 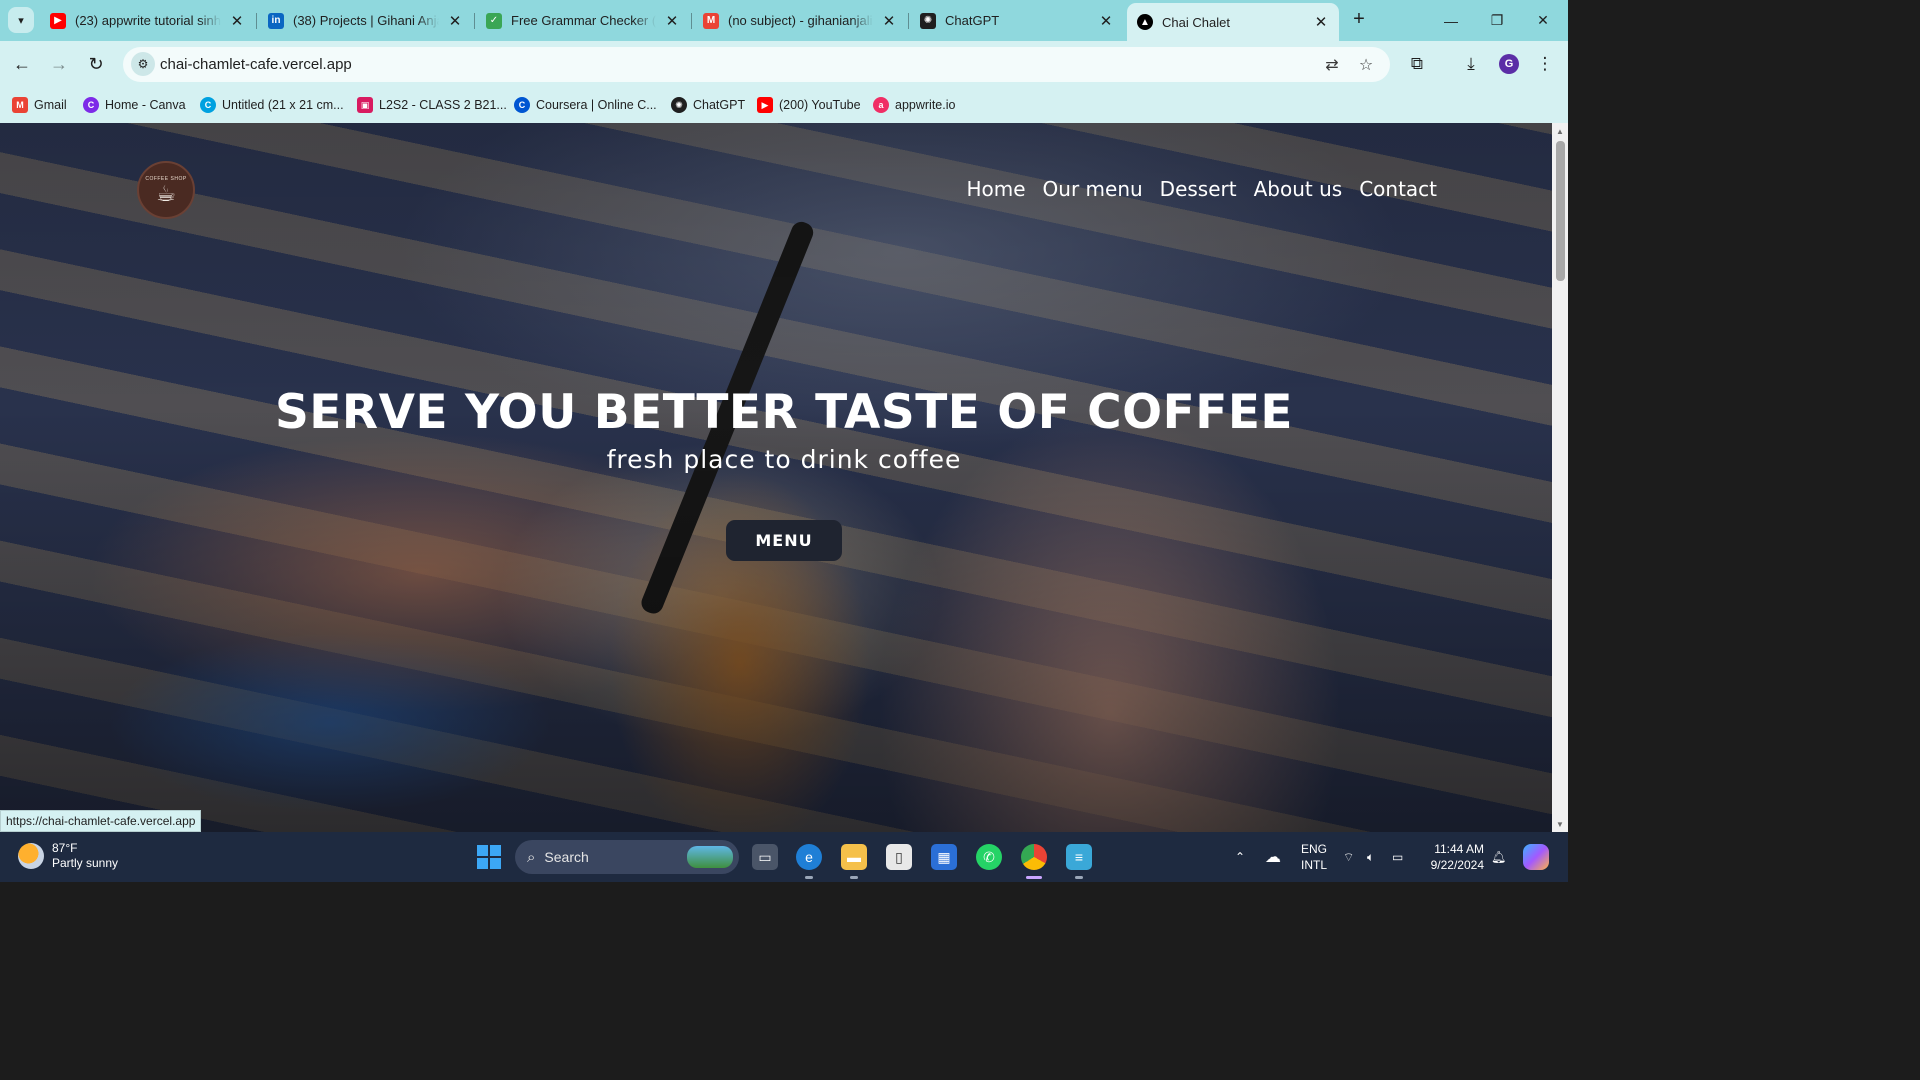 I want to click on forward-button: →, so click(x=59, y=64).